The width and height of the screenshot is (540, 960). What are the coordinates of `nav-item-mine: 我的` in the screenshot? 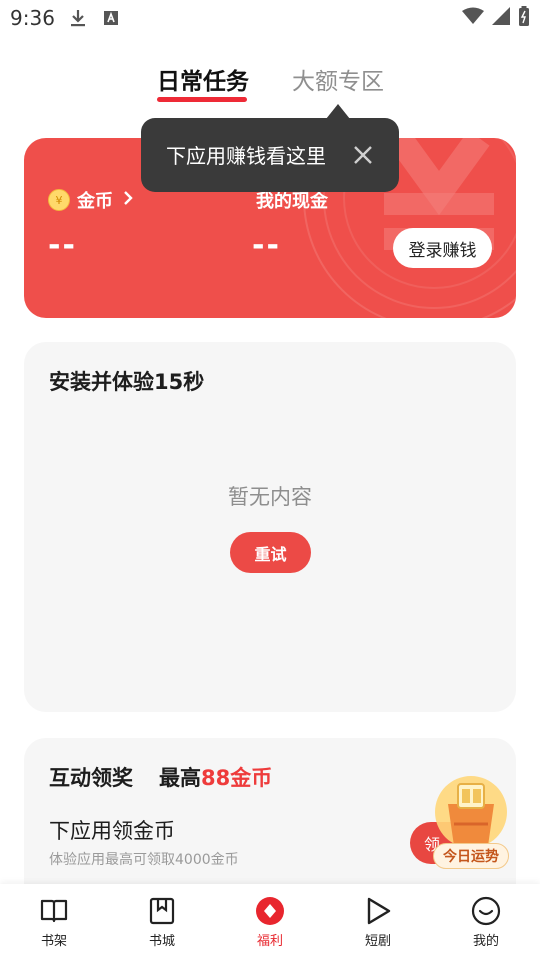 It's located at (486, 922).